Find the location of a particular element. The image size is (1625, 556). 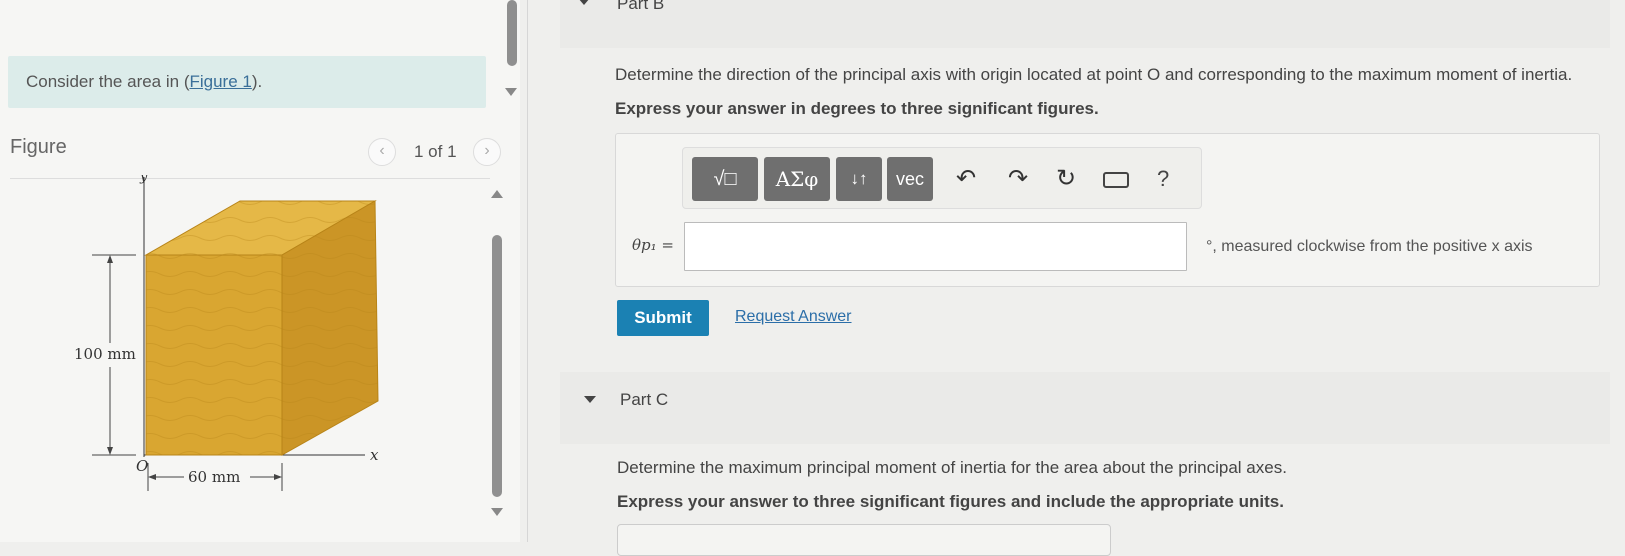

undo-icon: ↶ is located at coordinates (966, 178).